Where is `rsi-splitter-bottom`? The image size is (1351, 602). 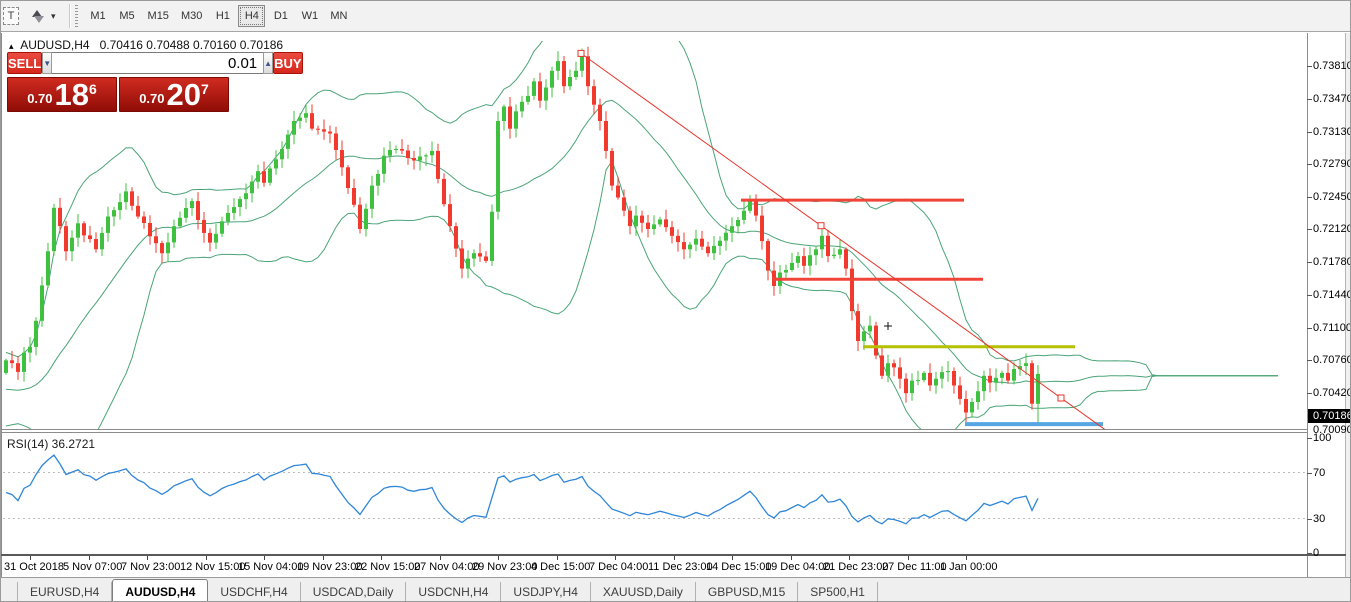
rsi-splitter-bottom is located at coordinates (654, 432).